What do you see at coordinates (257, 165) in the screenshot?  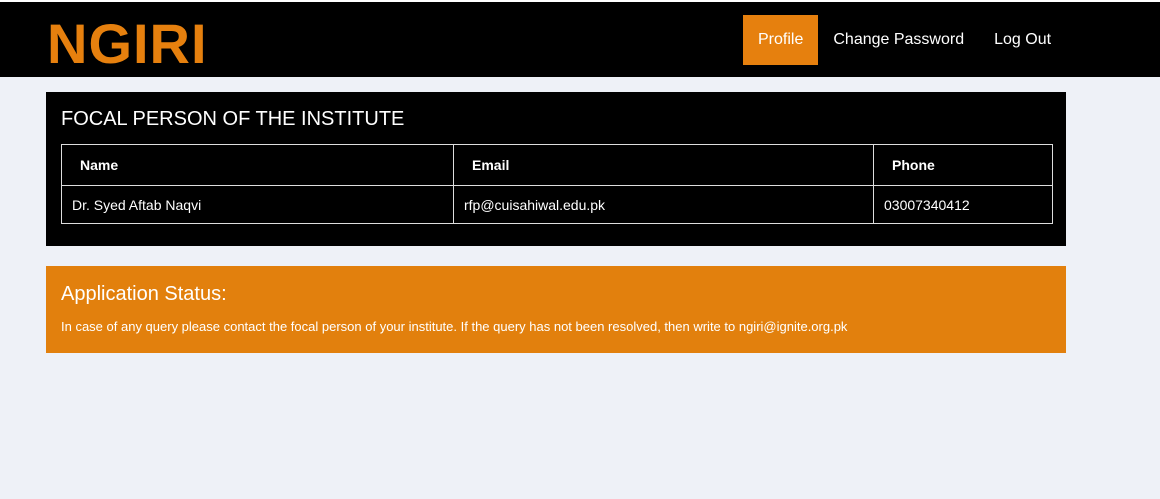 I see `column-header-name: Name` at bounding box center [257, 165].